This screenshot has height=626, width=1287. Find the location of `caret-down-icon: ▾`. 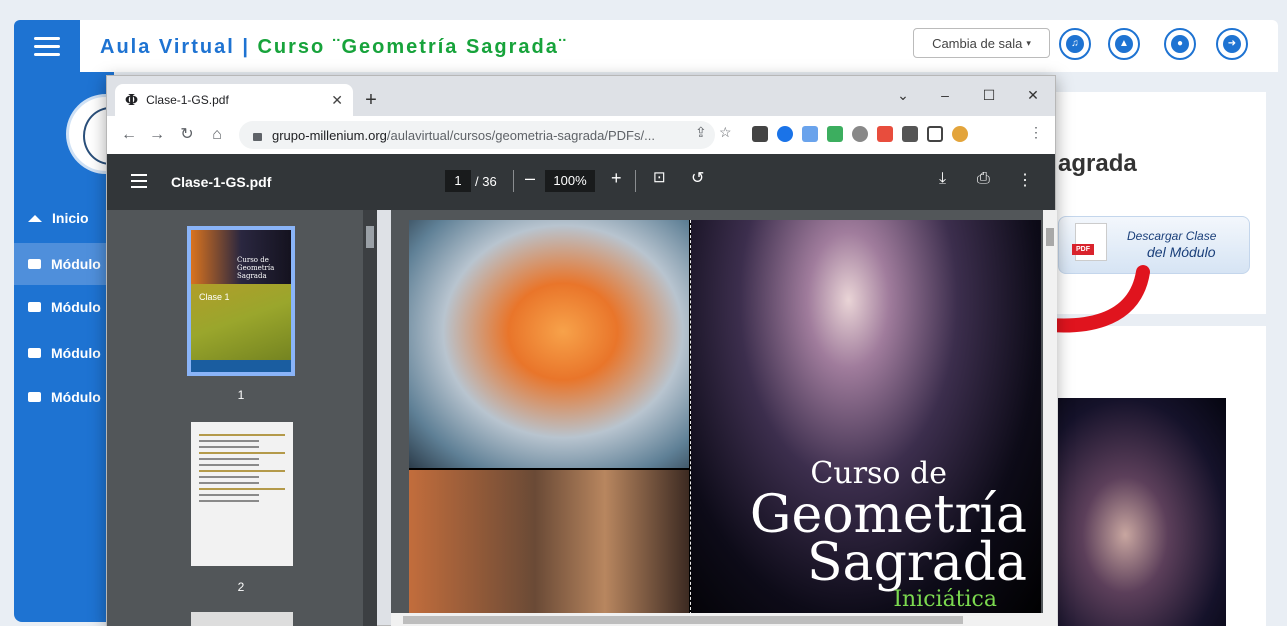

caret-down-icon: ▾ is located at coordinates (1028, 42).